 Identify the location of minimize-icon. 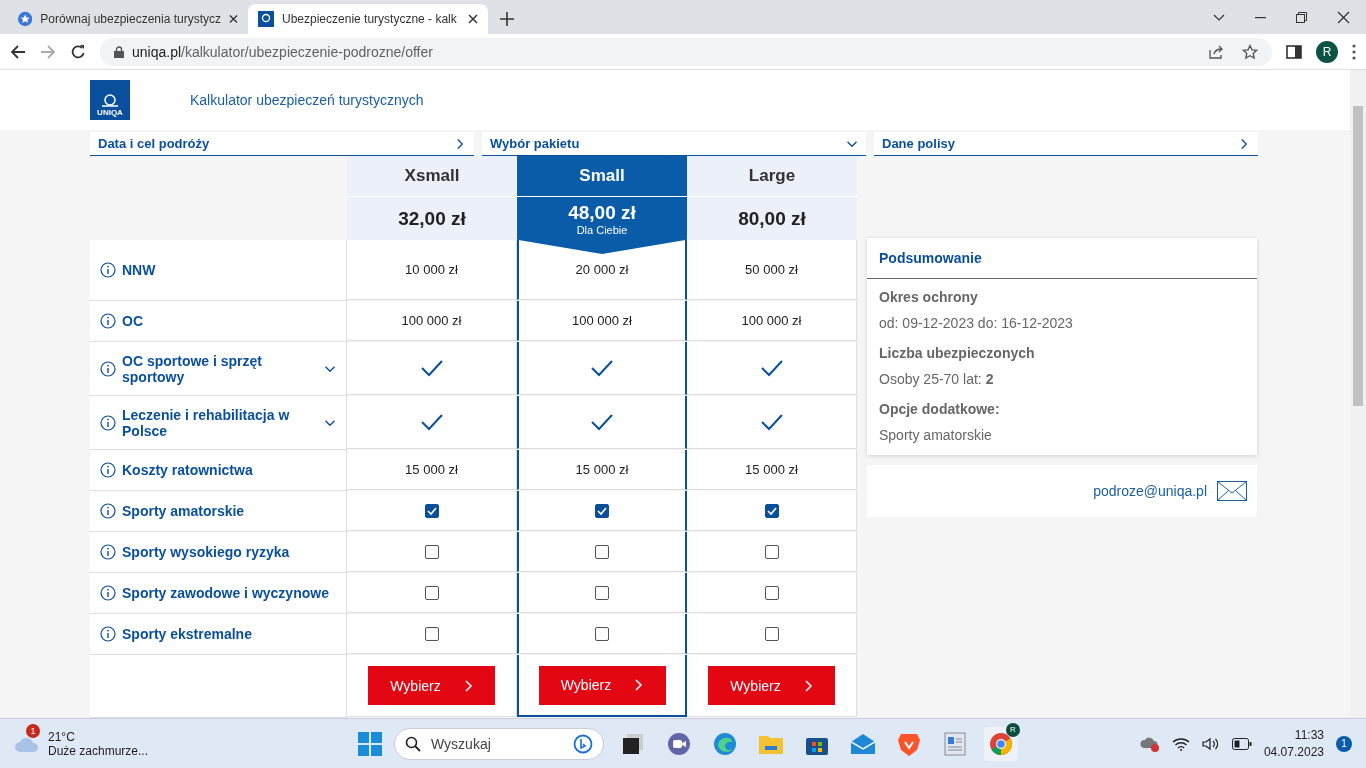
(1260, 17).